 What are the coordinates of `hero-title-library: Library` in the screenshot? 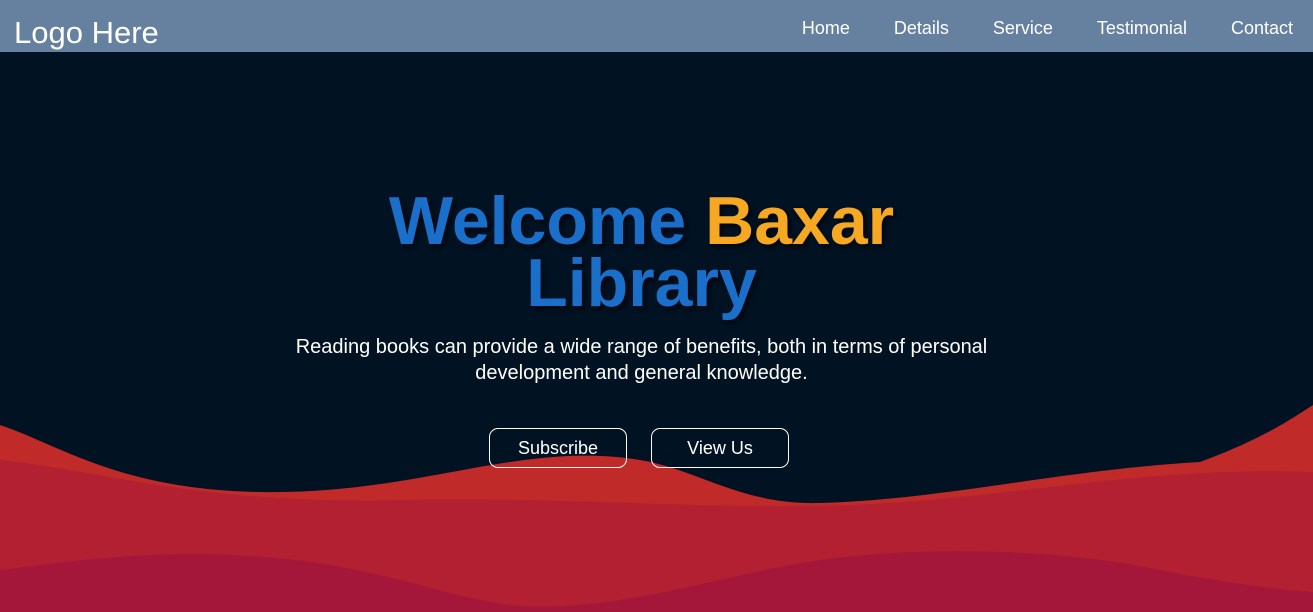 It's located at (641, 283).